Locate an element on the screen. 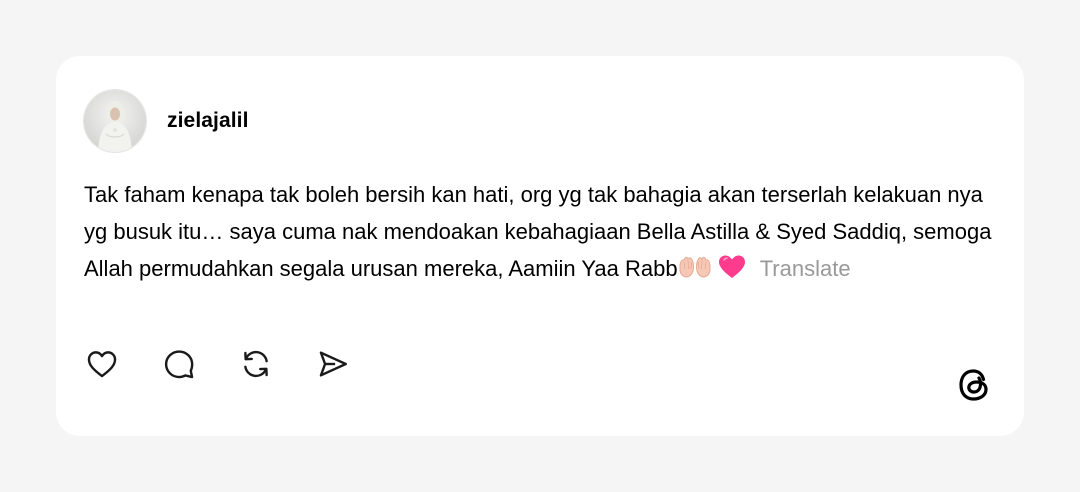 This screenshot has height=492, width=1080. like-button is located at coordinates (102, 364).